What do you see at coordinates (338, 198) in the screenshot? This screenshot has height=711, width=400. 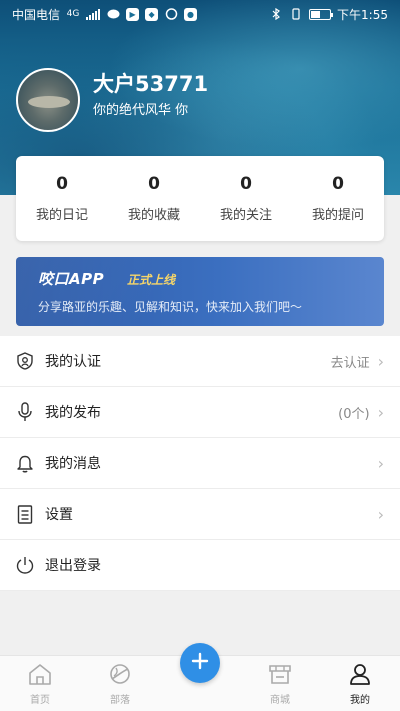 I see `stat-questions: 0 我的提问` at bounding box center [338, 198].